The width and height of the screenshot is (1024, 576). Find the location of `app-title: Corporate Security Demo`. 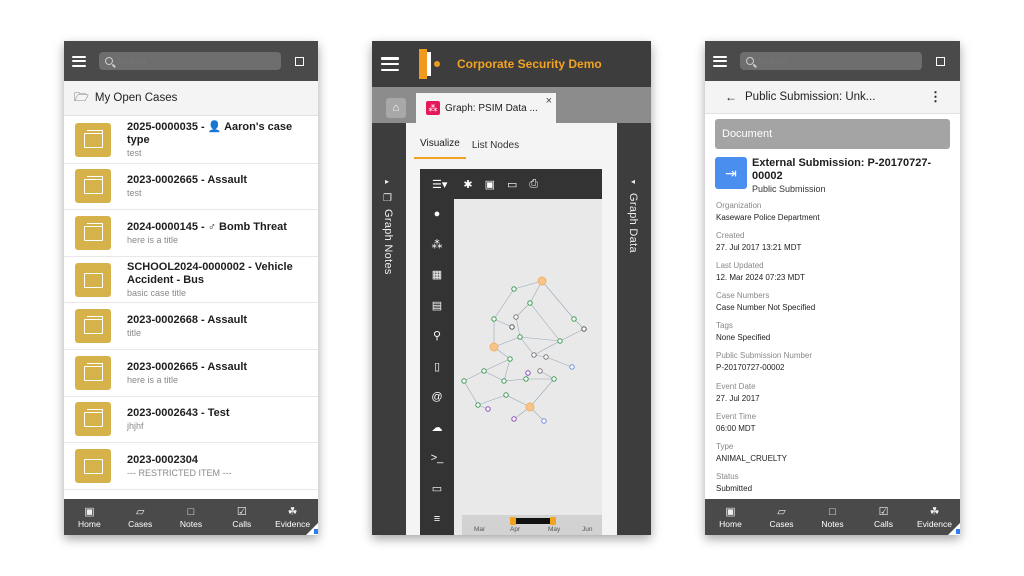

app-title: Corporate Security Demo is located at coordinates (529, 64).